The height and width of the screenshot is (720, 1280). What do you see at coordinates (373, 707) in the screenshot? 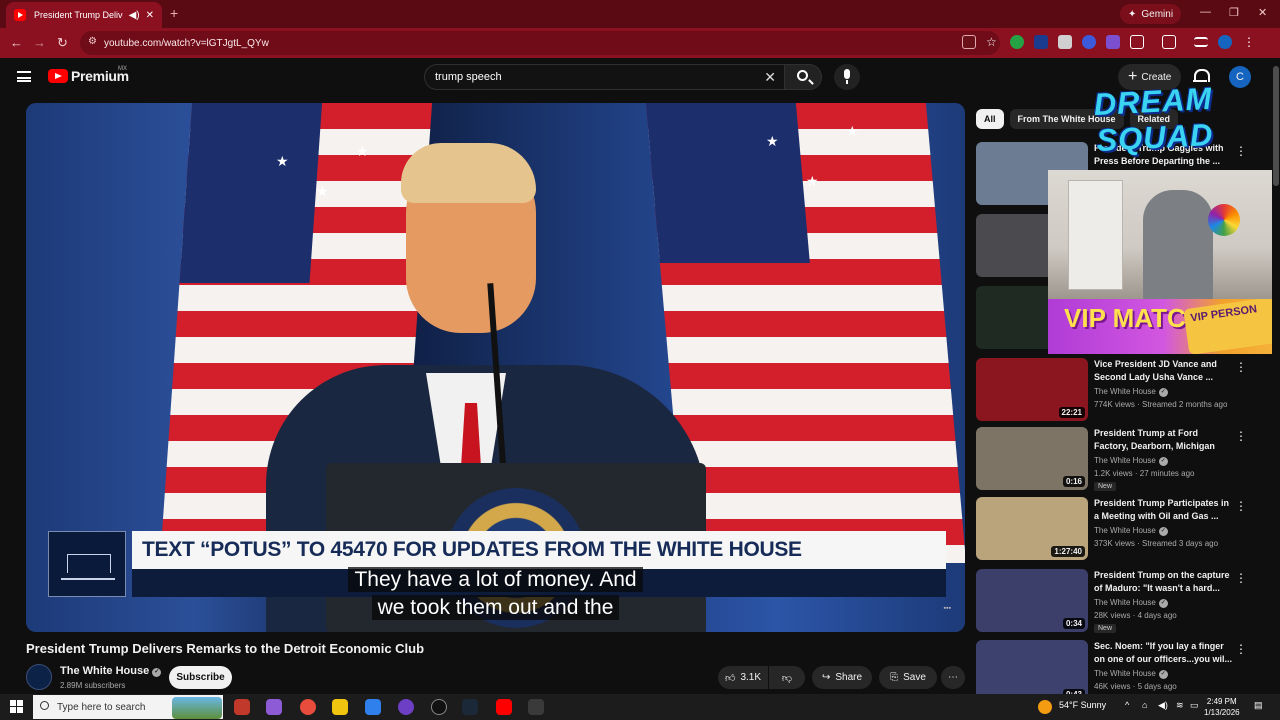
I see `store-icon` at bounding box center [373, 707].